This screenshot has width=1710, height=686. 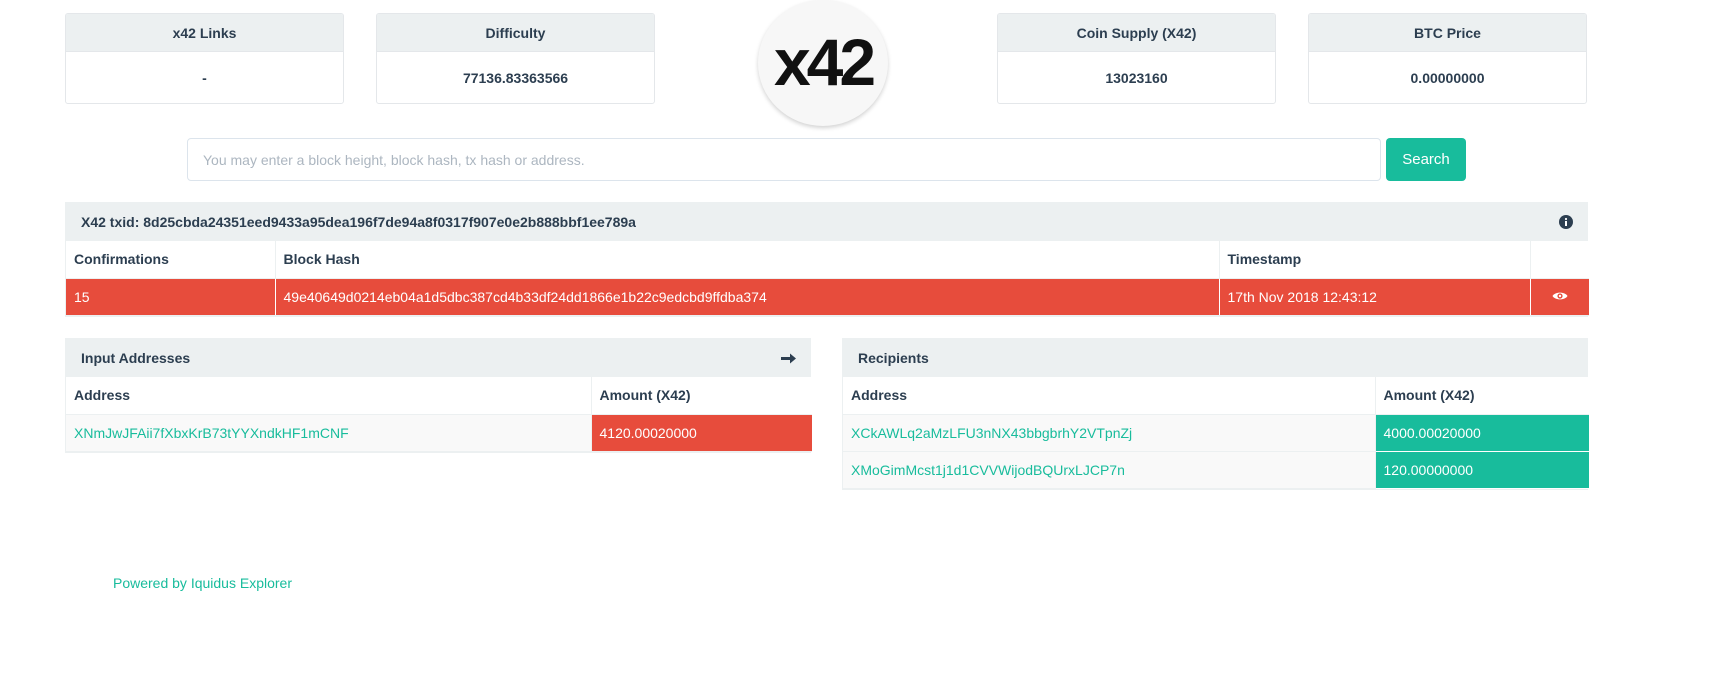 What do you see at coordinates (136, 358) in the screenshot?
I see `panel-title: Input Addresses` at bounding box center [136, 358].